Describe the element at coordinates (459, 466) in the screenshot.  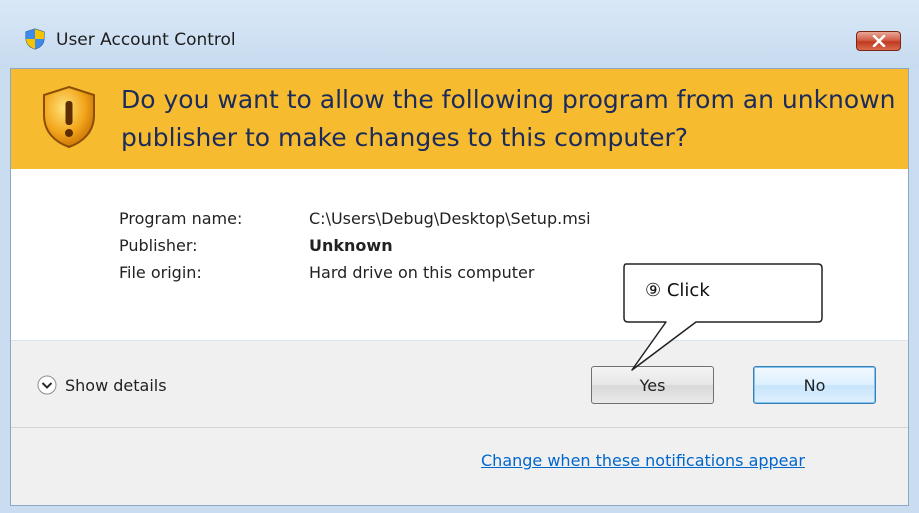
I see `footer: Change when these notifications appear` at that location.